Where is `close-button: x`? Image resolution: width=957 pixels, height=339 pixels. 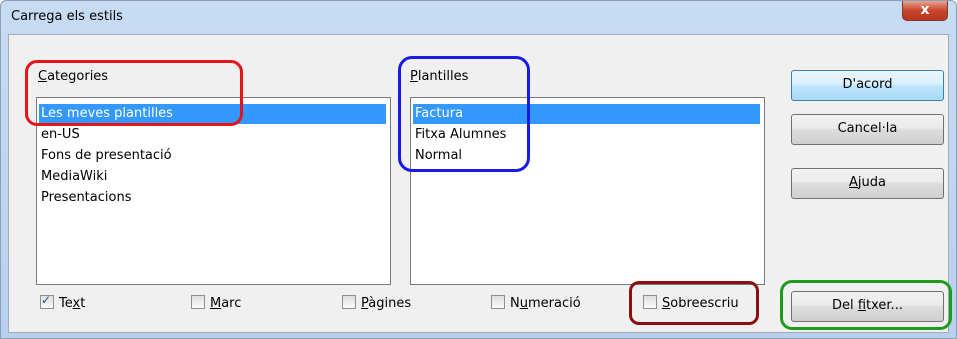
close-button: x is located at coordinates (925, 11).